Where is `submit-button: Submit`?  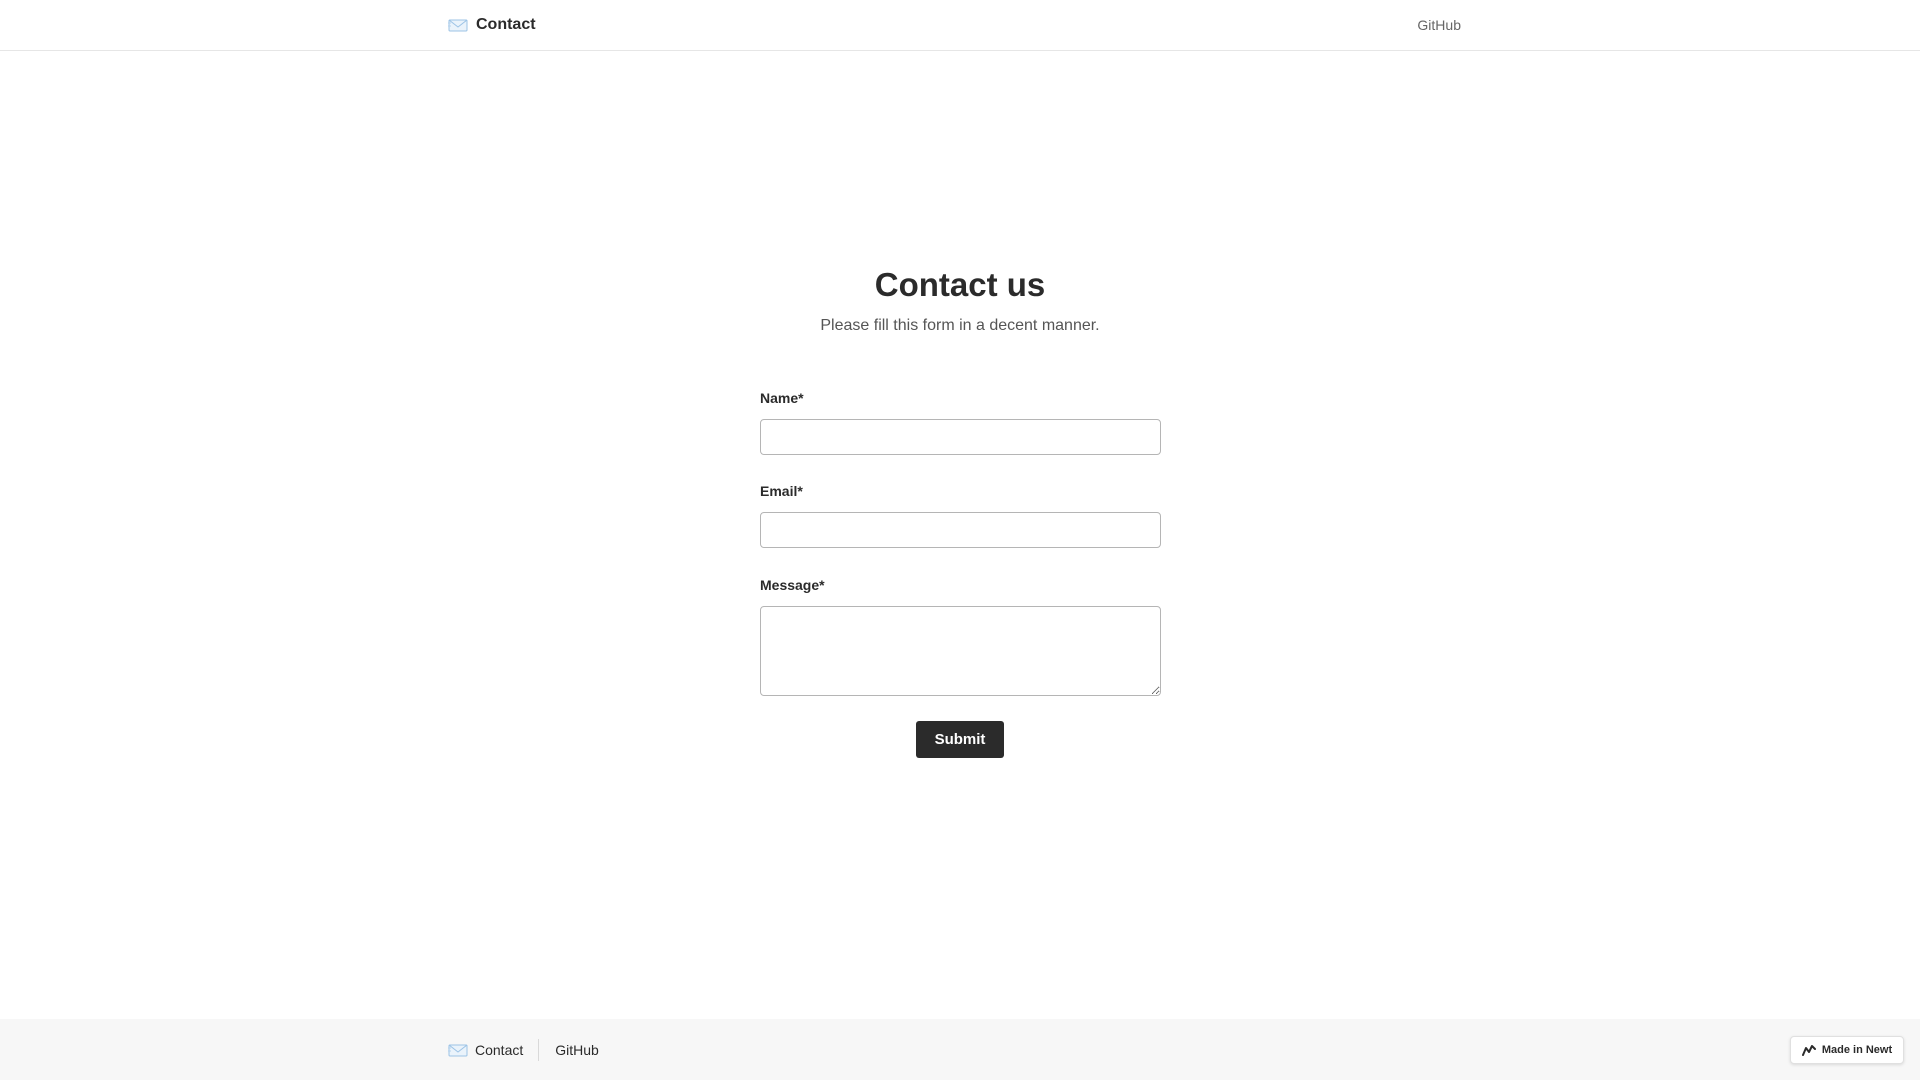
submit-button: Submit is located at coordinates (960, 739).